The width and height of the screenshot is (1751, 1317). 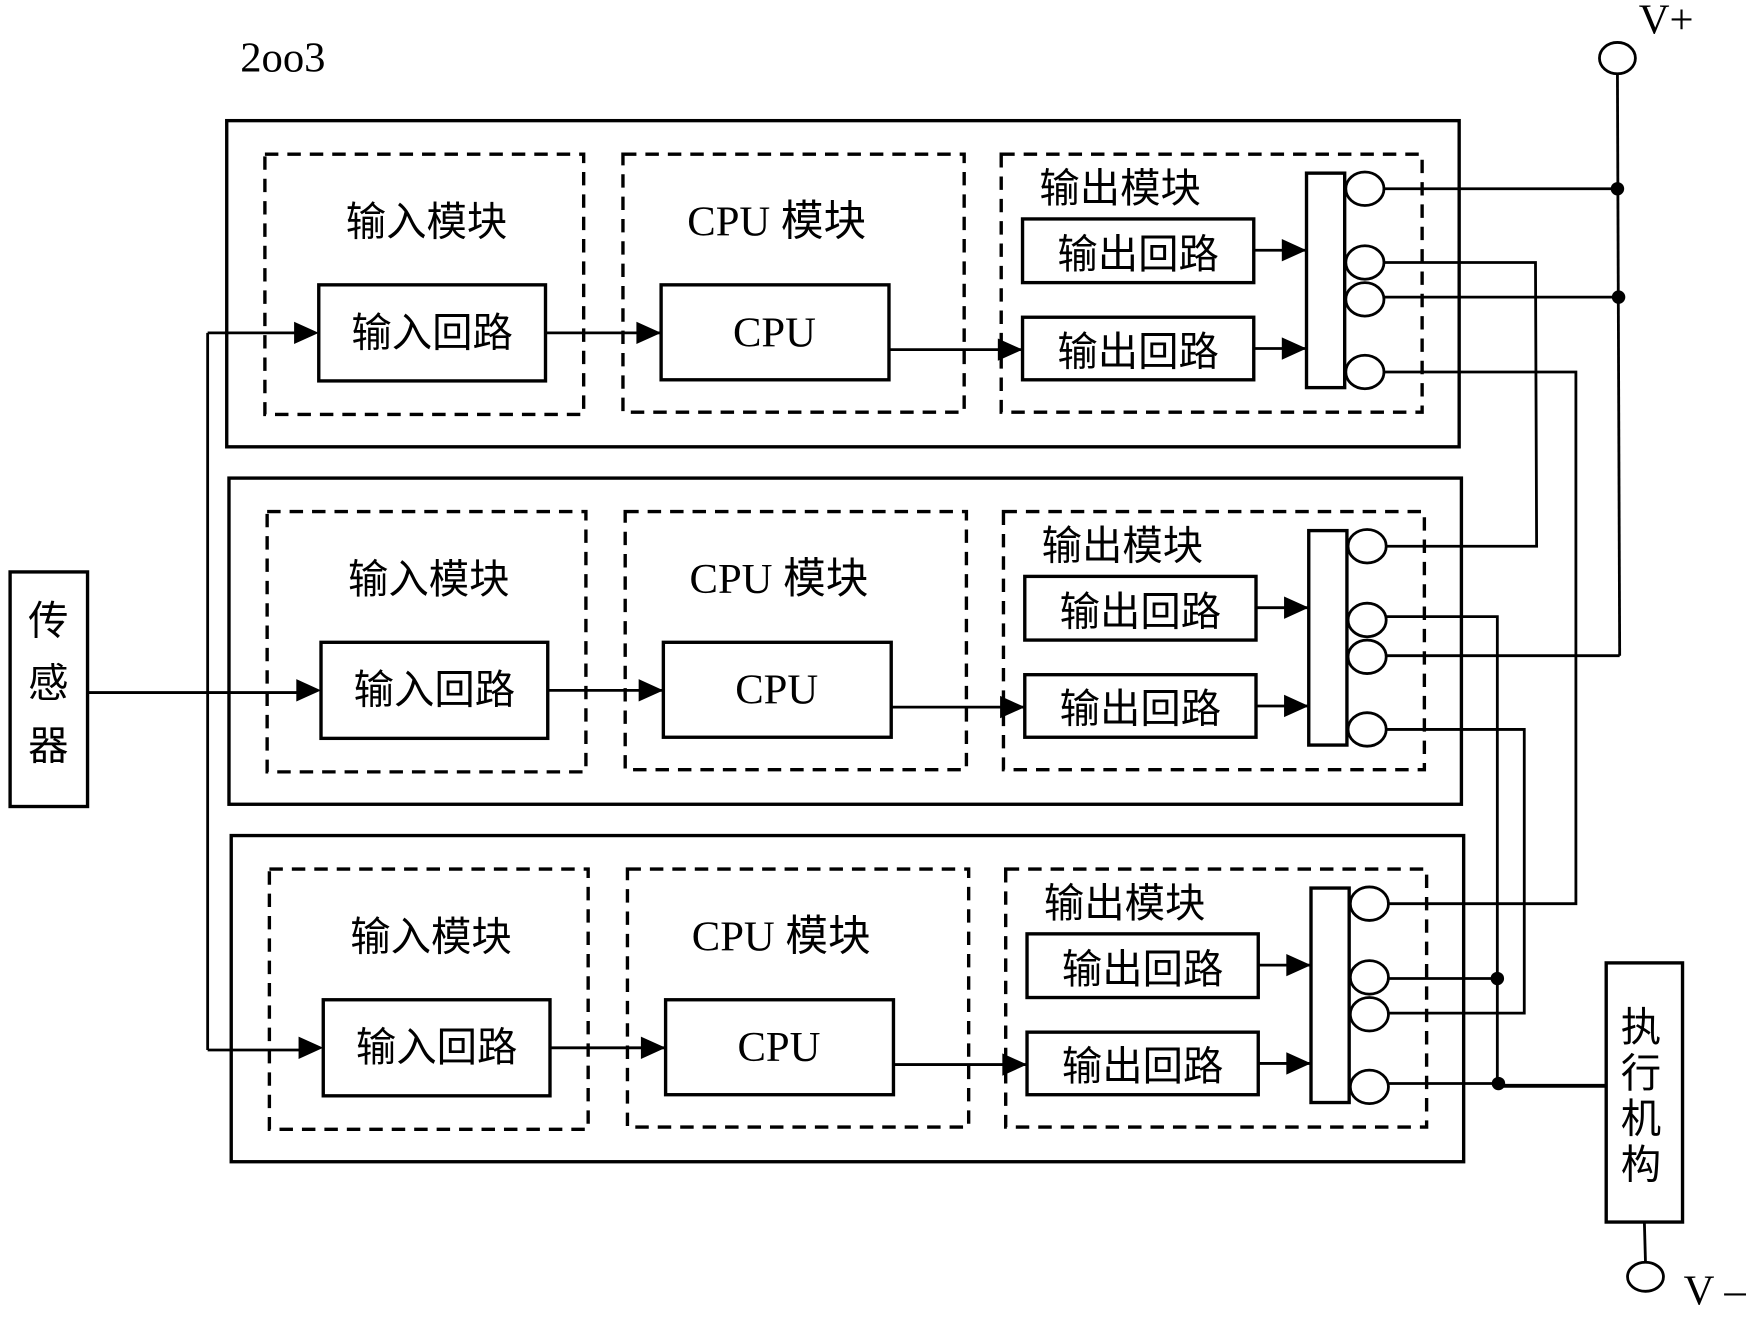 I want to click on v-minus-terminal, so click(x=1645, y=1276).